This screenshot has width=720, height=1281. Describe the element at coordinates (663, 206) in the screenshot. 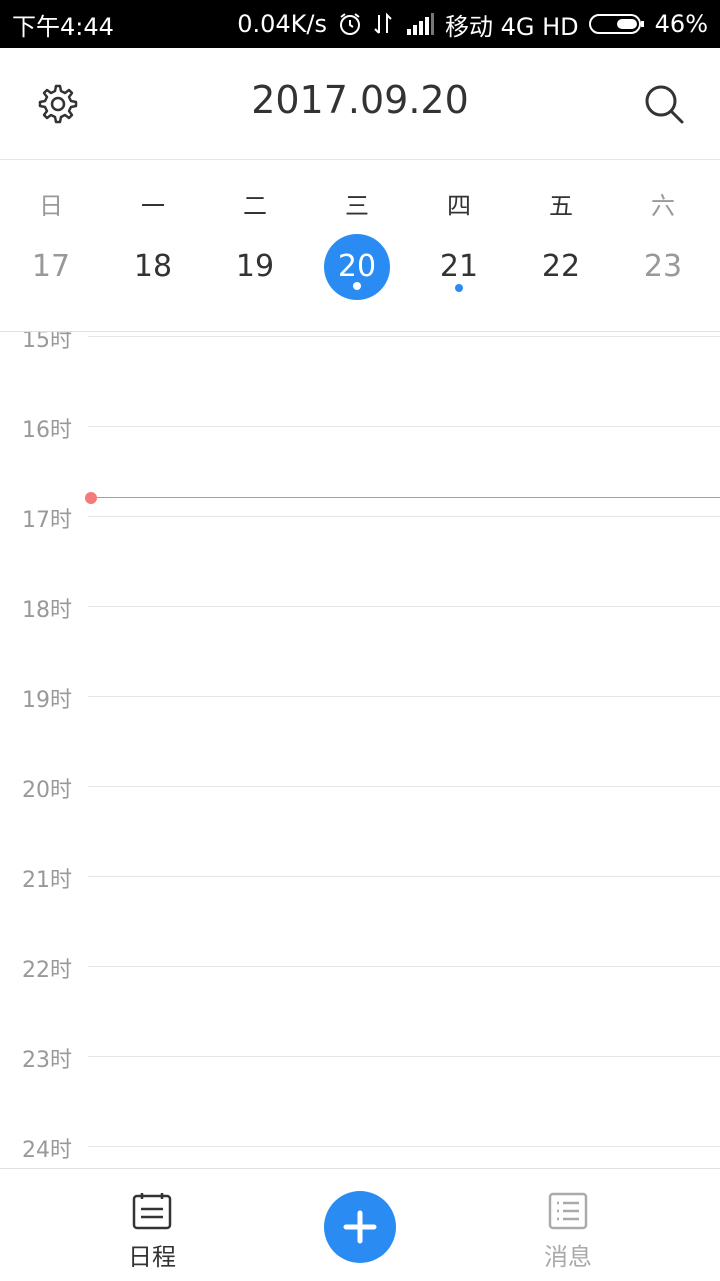

I see `weekday-label: 六` at that location.